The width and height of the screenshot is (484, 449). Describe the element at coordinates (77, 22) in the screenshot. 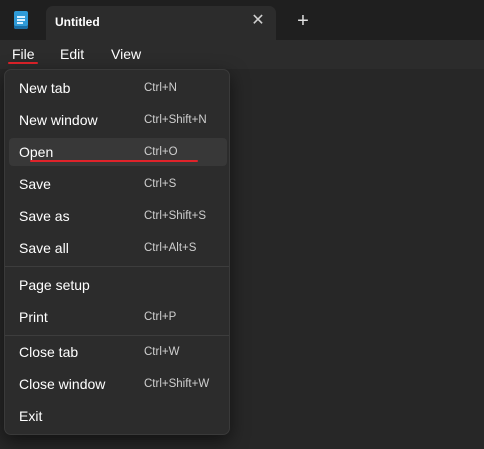

I see `tab-title: Untitled` at that location.